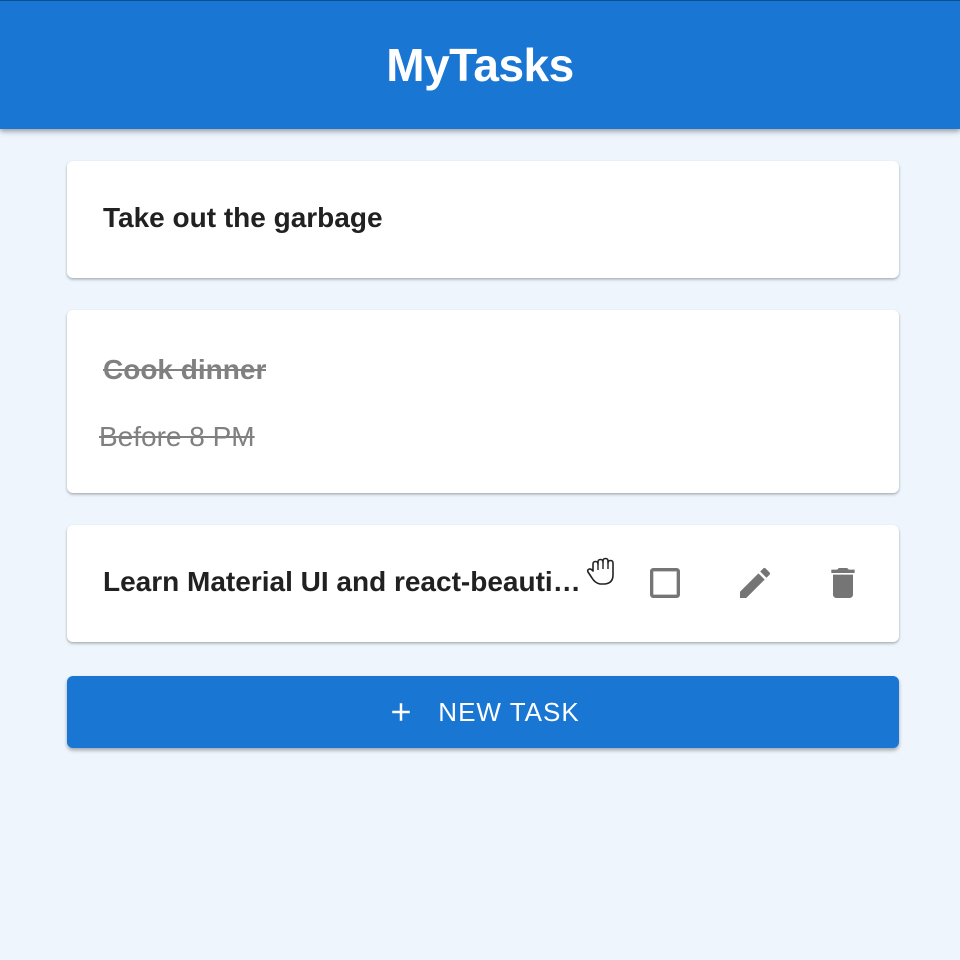 This screenshot has height=960, width=960. Describe the element at coordinates (604, 572) in the screenshot. I see `grab-hand-icon` at that location.